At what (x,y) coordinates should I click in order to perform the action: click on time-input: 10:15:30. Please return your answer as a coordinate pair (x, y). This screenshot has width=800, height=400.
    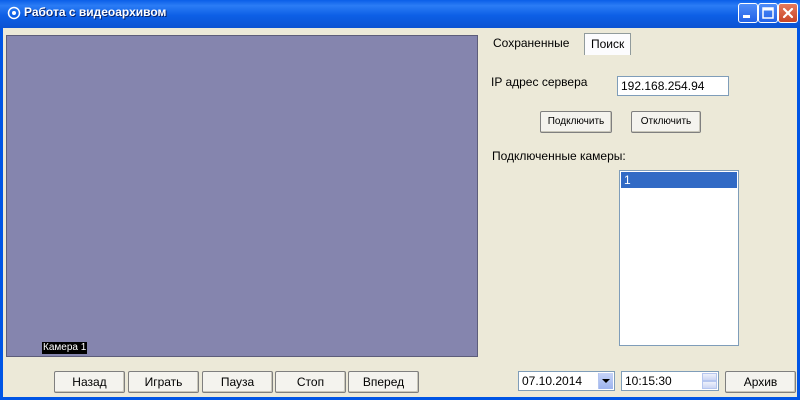
    Looking at the image, I should click on (670, 381).